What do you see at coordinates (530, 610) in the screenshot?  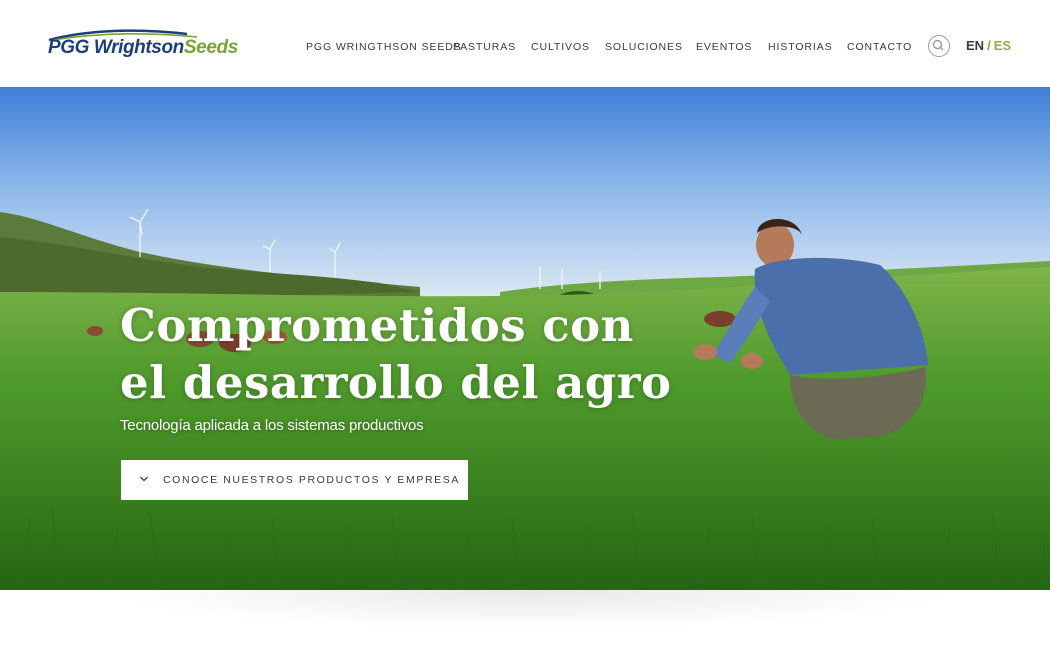 I see `section-shadow-divider` at bounding box center [530, 610].